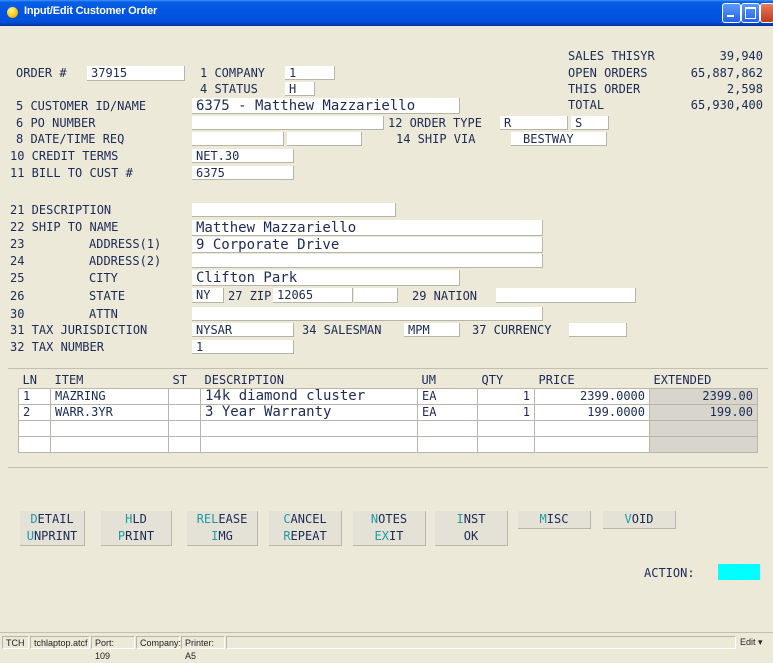 This screenshot has height=663, width=773. I want to click on po-number-field, so click(288, 123).